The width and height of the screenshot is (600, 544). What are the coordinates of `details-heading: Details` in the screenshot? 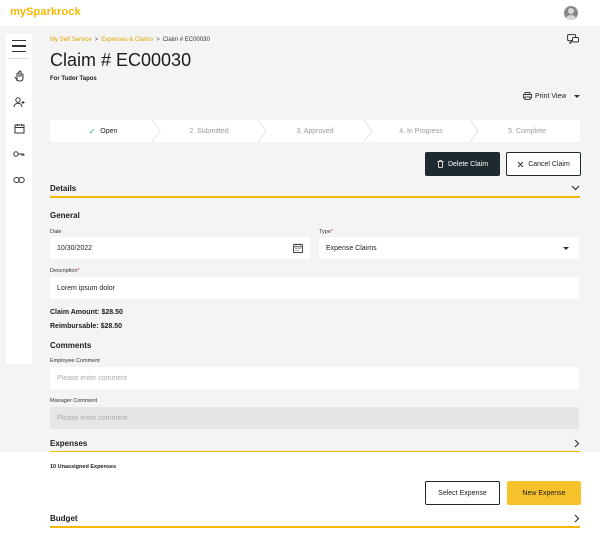 It's located at (63, 188).